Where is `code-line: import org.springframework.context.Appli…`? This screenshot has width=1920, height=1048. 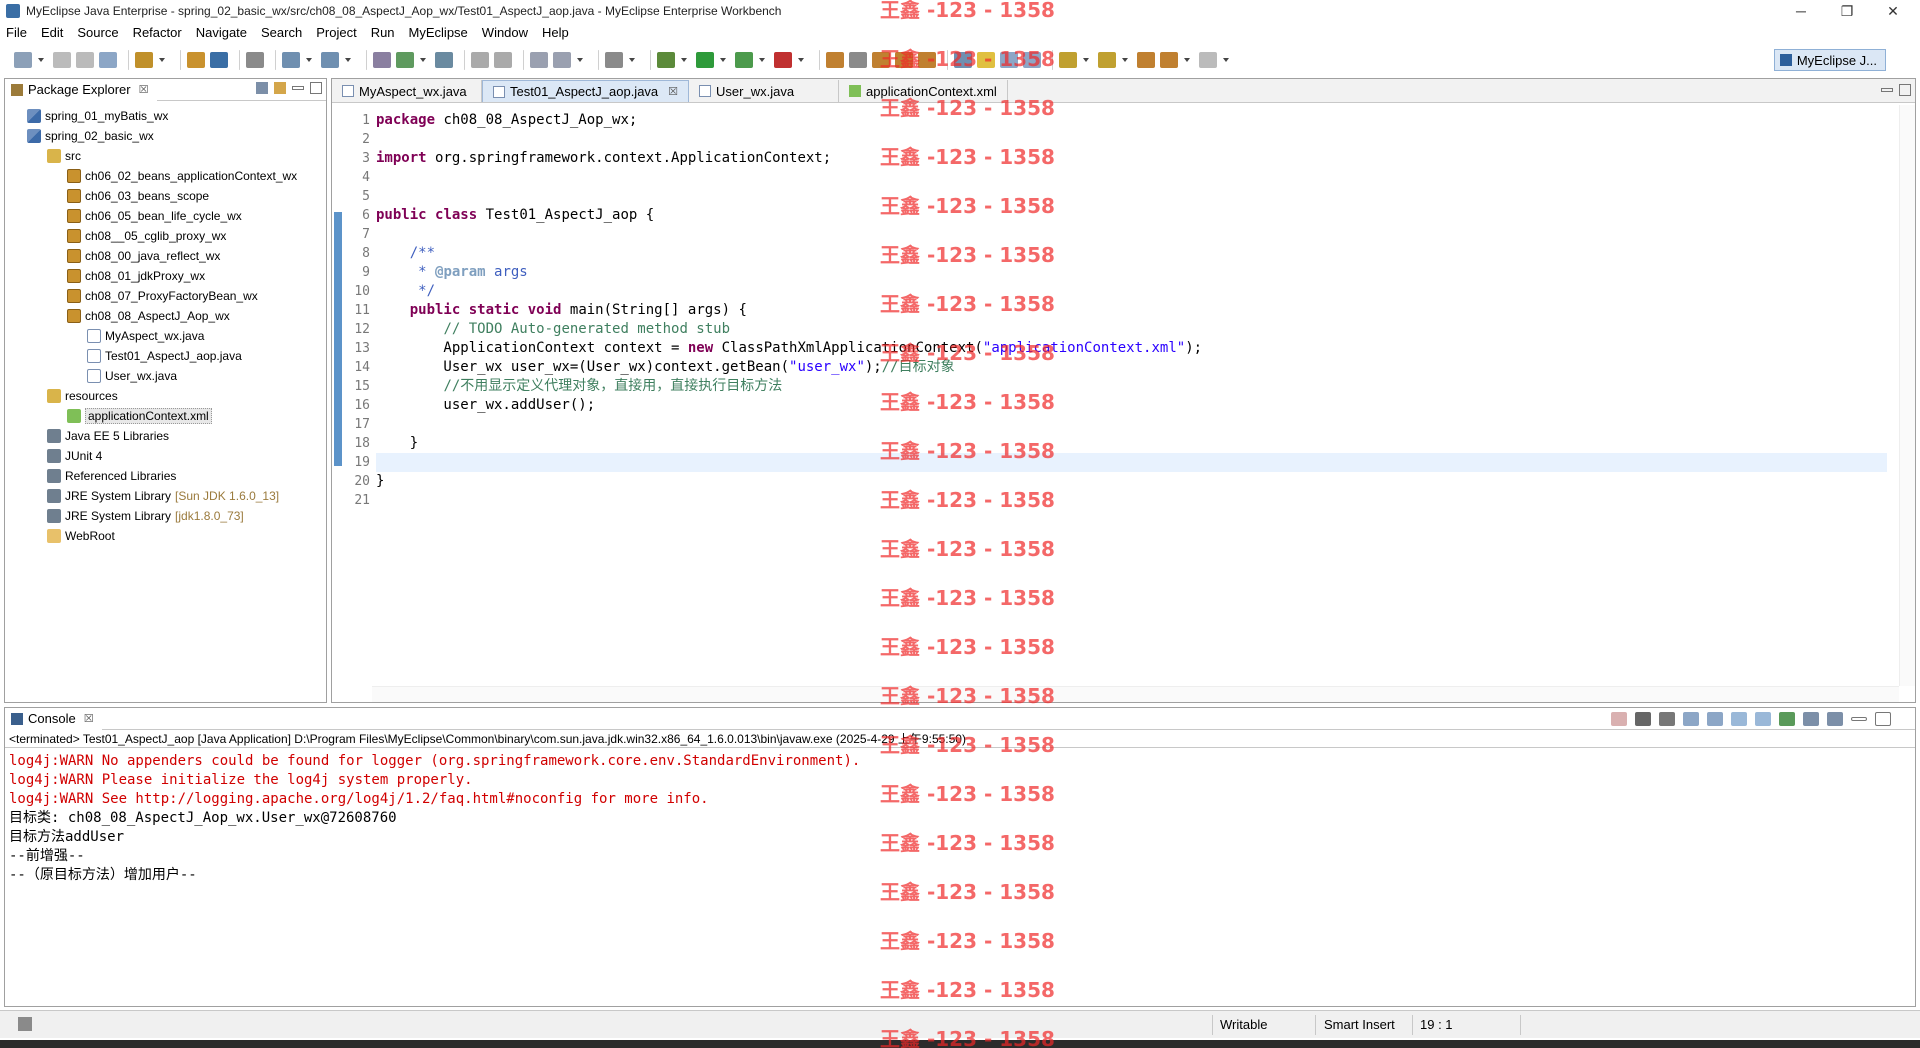 code-line: import org.springframework.context.Appli… is located at coordinates (1131, 158).